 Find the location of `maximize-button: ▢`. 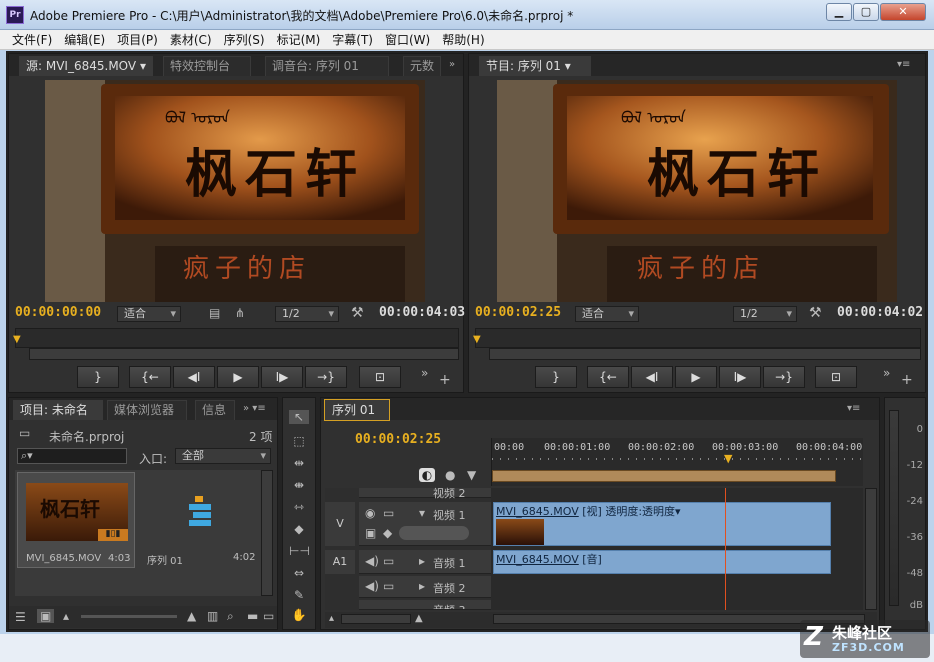

maximize-button: ▢ is located at coordinates (866, 12).